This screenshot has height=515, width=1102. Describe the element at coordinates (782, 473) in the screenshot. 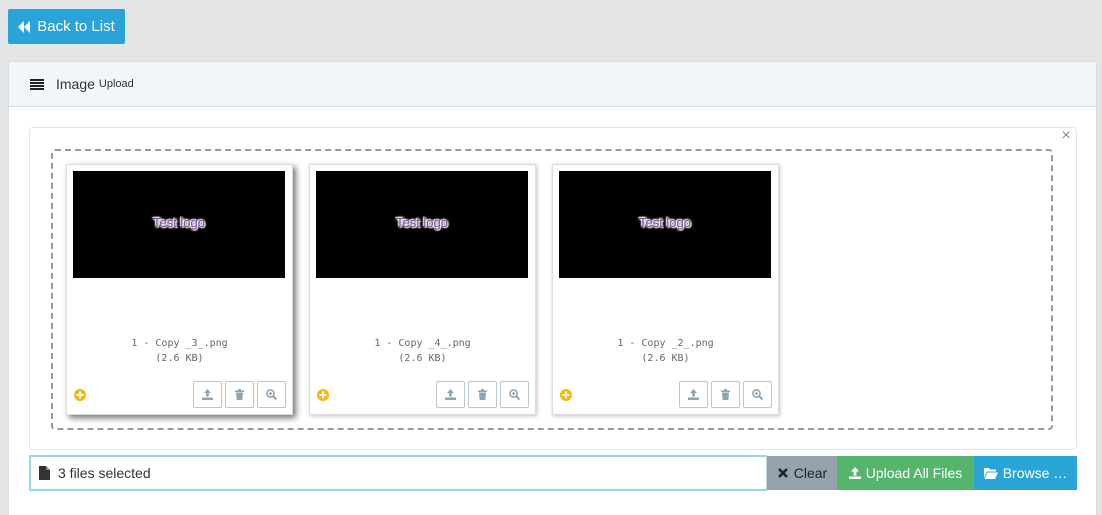

I see `times-icon` at that location.